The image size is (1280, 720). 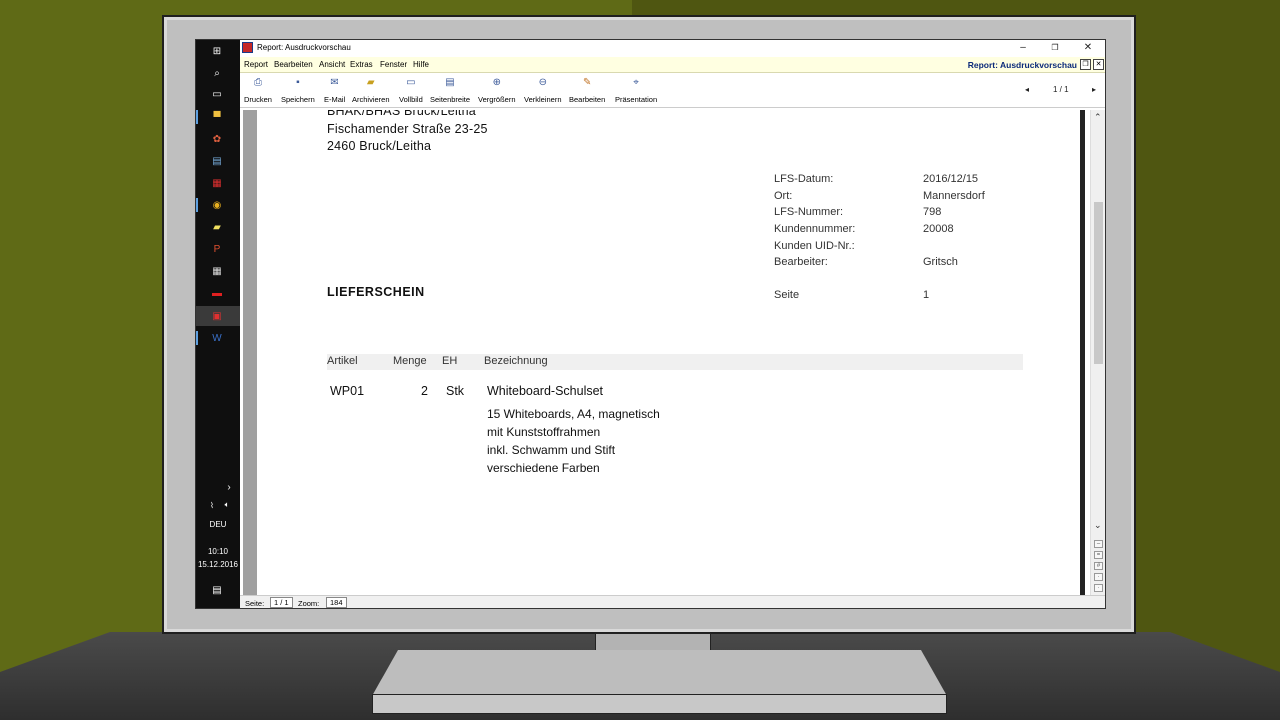 What do you see at coordinates (227, 505) in the screenshot?
I see `volume-icon: 🔈︎` at bounding box center [227, 505].